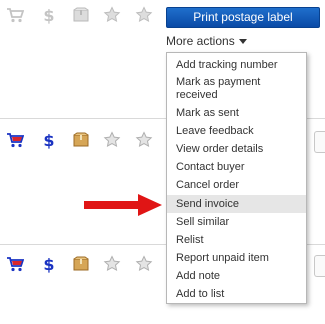 The height and width of the screenshot is (324, 325). What do you see at coordinates (236, 240) in the screenshot?
I see `menu-item-relist: Relist` at bounding box center [236, 240].